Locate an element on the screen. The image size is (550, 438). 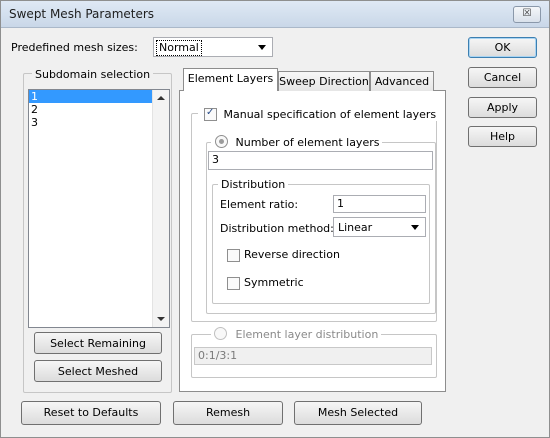
reverse-label: Reverse direction is located at coordinates (292, 254).